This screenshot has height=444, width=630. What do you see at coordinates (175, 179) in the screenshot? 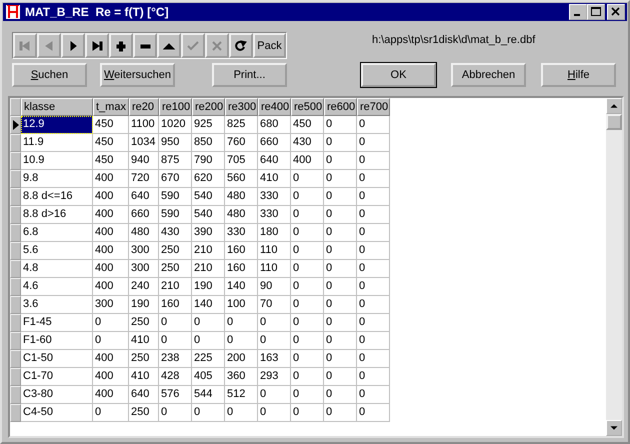
I see `table-cell: 670` at bounding box center [175, 179].